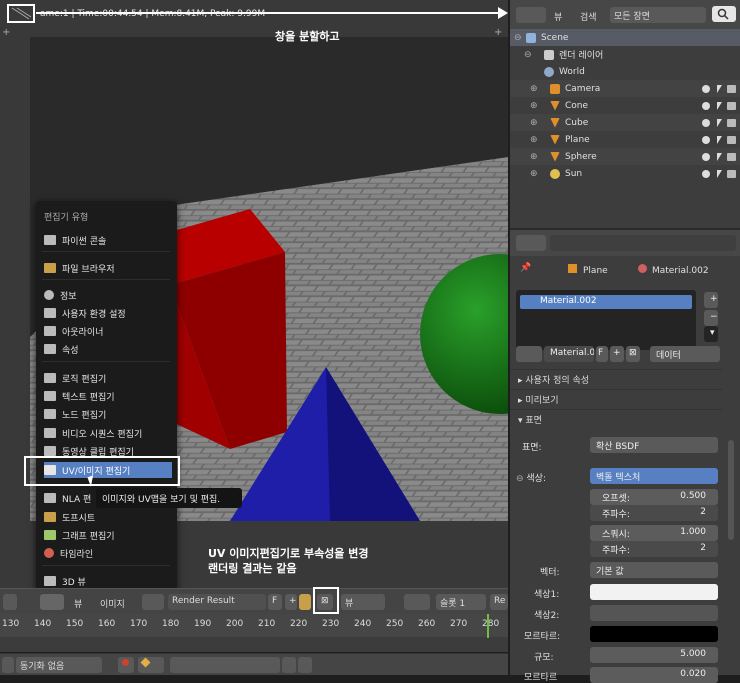 The height and width of the screenshot is (683, 740). Describe the element at coordinates (108, 581) in the screenshot. I see `menu-item-3d-view: 3D 뷰` at that location.